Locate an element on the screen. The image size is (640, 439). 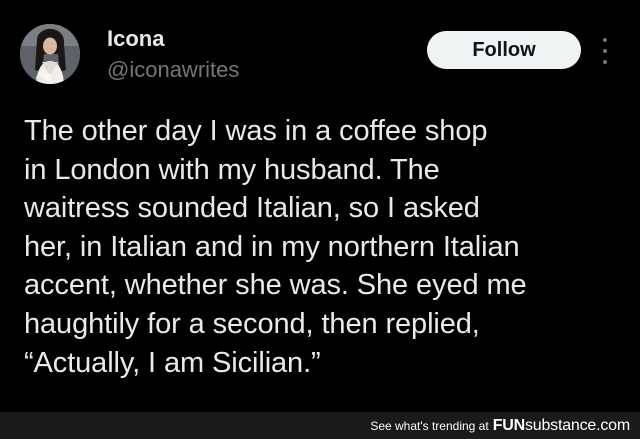
more-options-icon is located at coordinates (605, 51).